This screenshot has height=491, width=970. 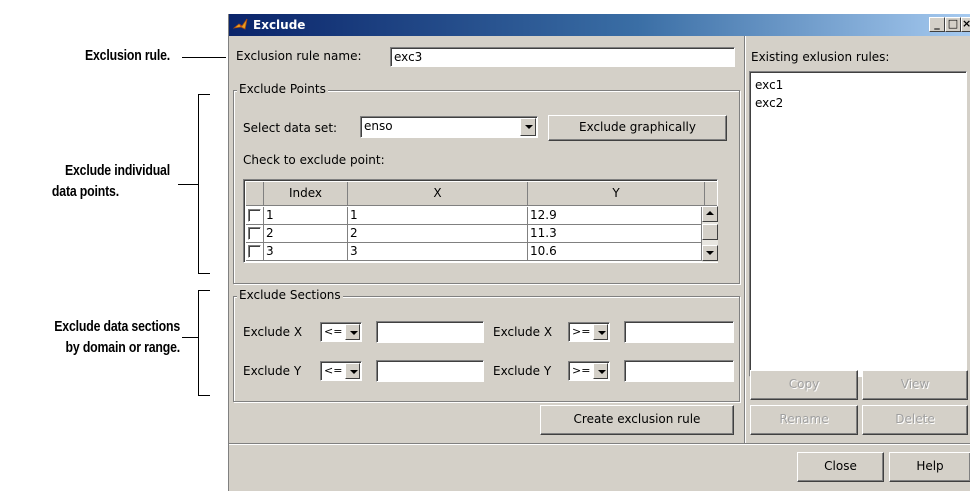 What do you see at coordinates (581, 370) in the screenshot?
I see `exclude-y-ge-value: >=` at bounding box center [581, 370].